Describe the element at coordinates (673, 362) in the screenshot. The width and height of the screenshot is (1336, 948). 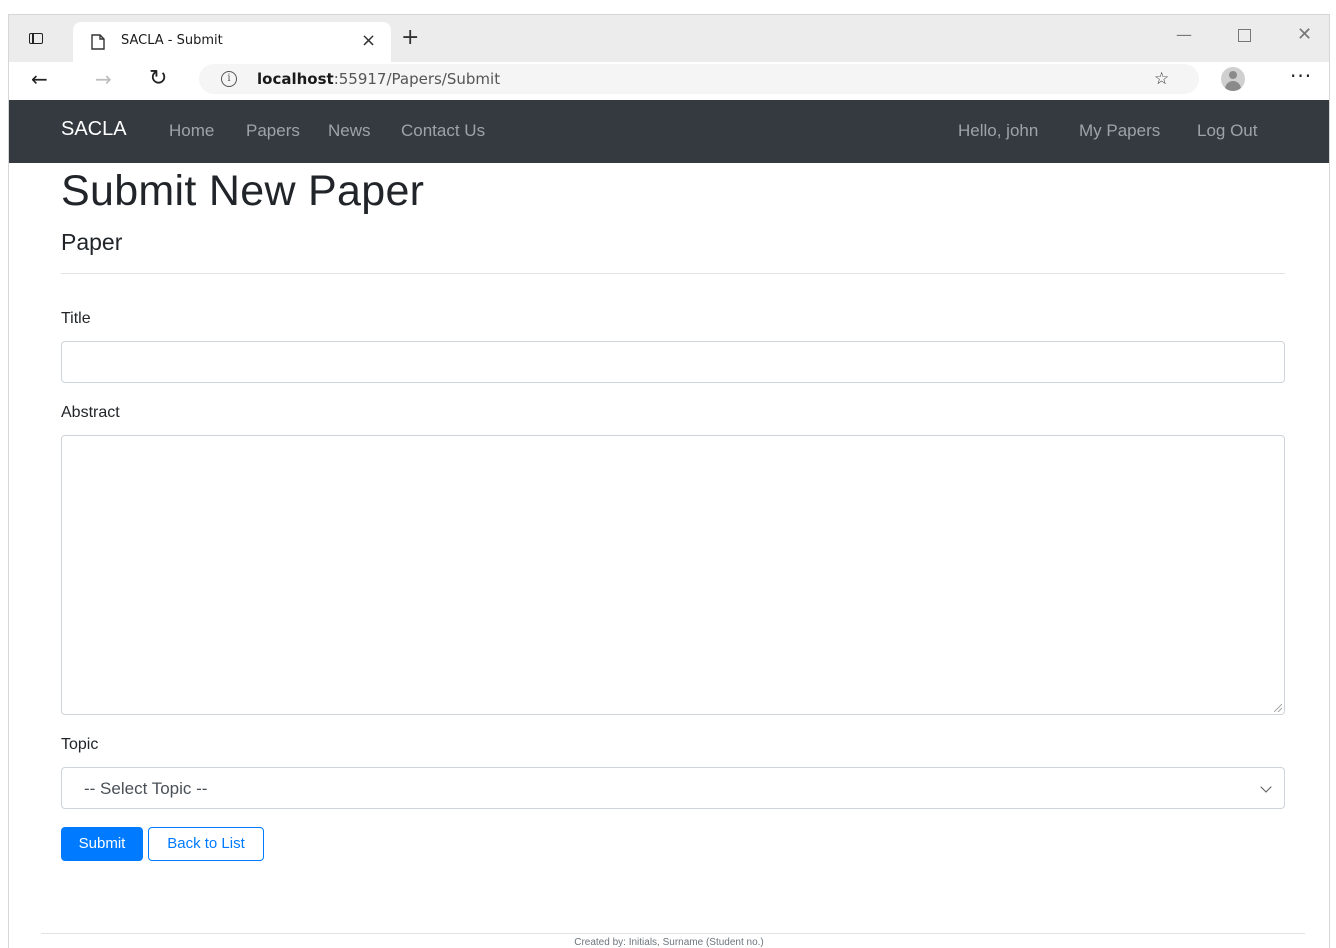
I see `title-input` at that location.